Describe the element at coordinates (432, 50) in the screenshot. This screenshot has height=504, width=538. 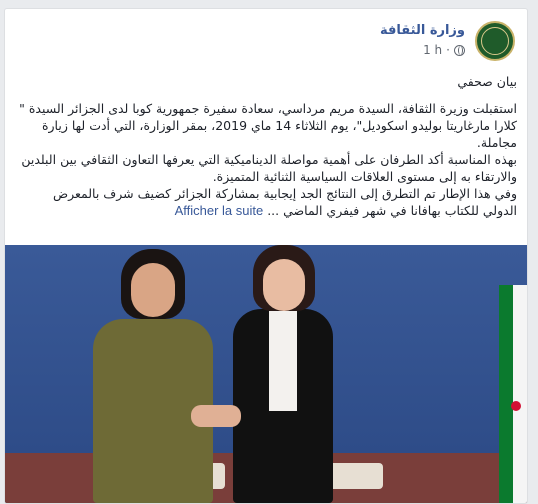
I see `post-timestamp: 1 h` at that location.